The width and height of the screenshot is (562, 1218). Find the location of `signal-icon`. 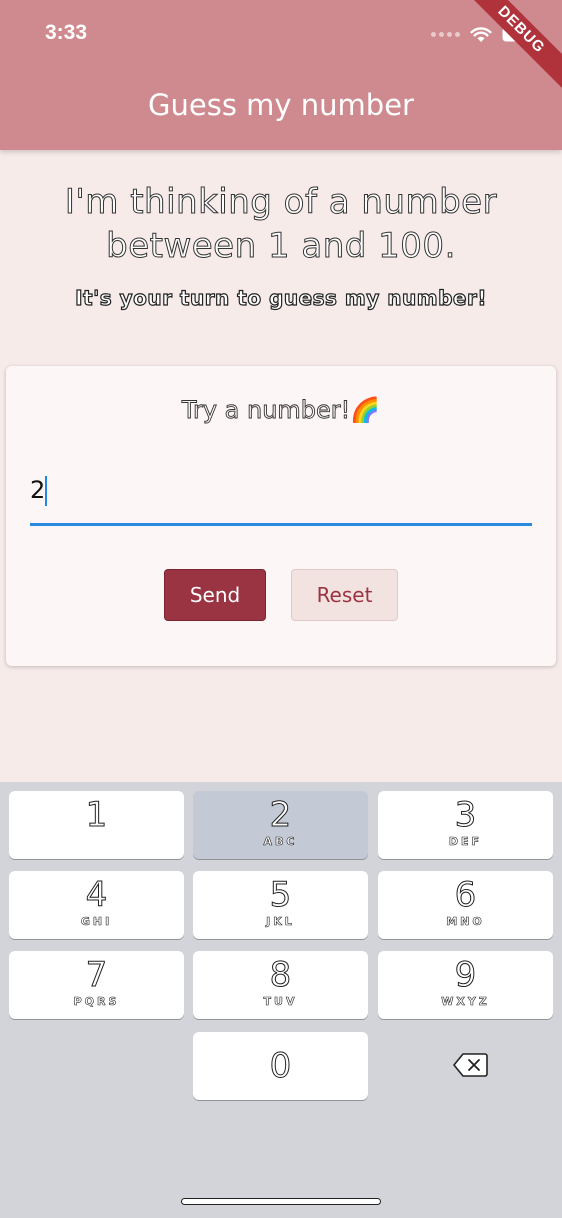

signal-icon is located at coordinates (445, 34).